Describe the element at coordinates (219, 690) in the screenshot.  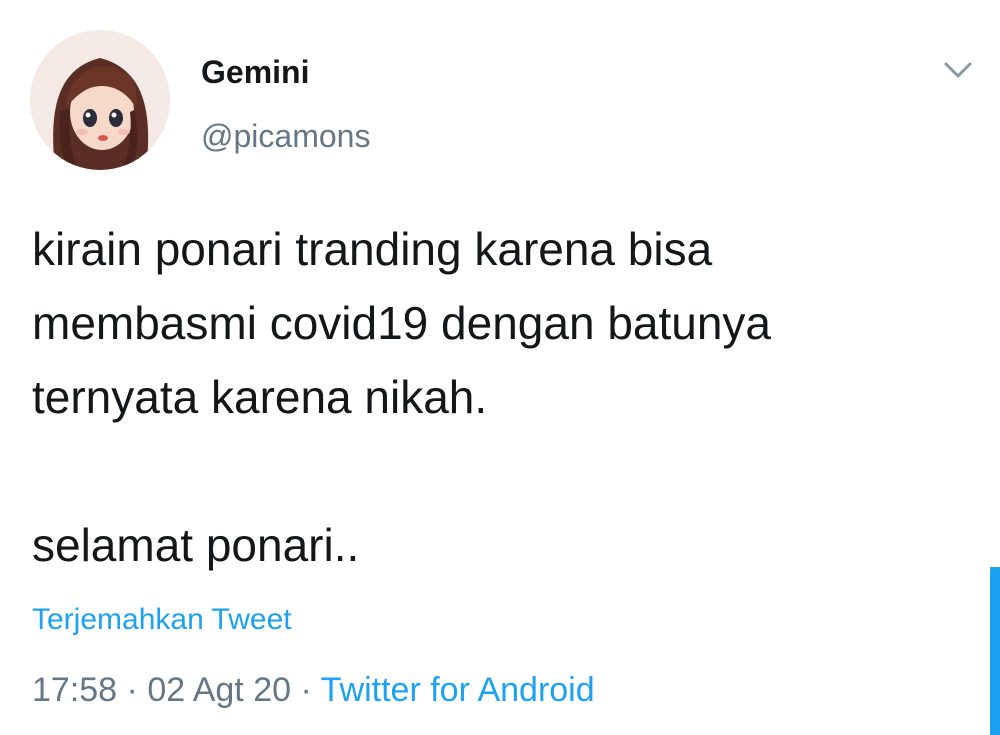
I see `tweet-date: 02 Agt 20` at that location.